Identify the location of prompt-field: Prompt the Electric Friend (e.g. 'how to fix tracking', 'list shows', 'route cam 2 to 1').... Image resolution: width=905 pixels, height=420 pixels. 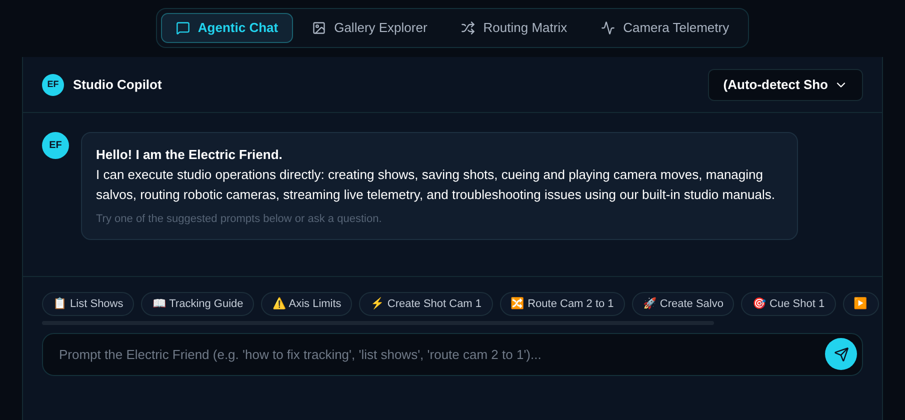
(452, 354).